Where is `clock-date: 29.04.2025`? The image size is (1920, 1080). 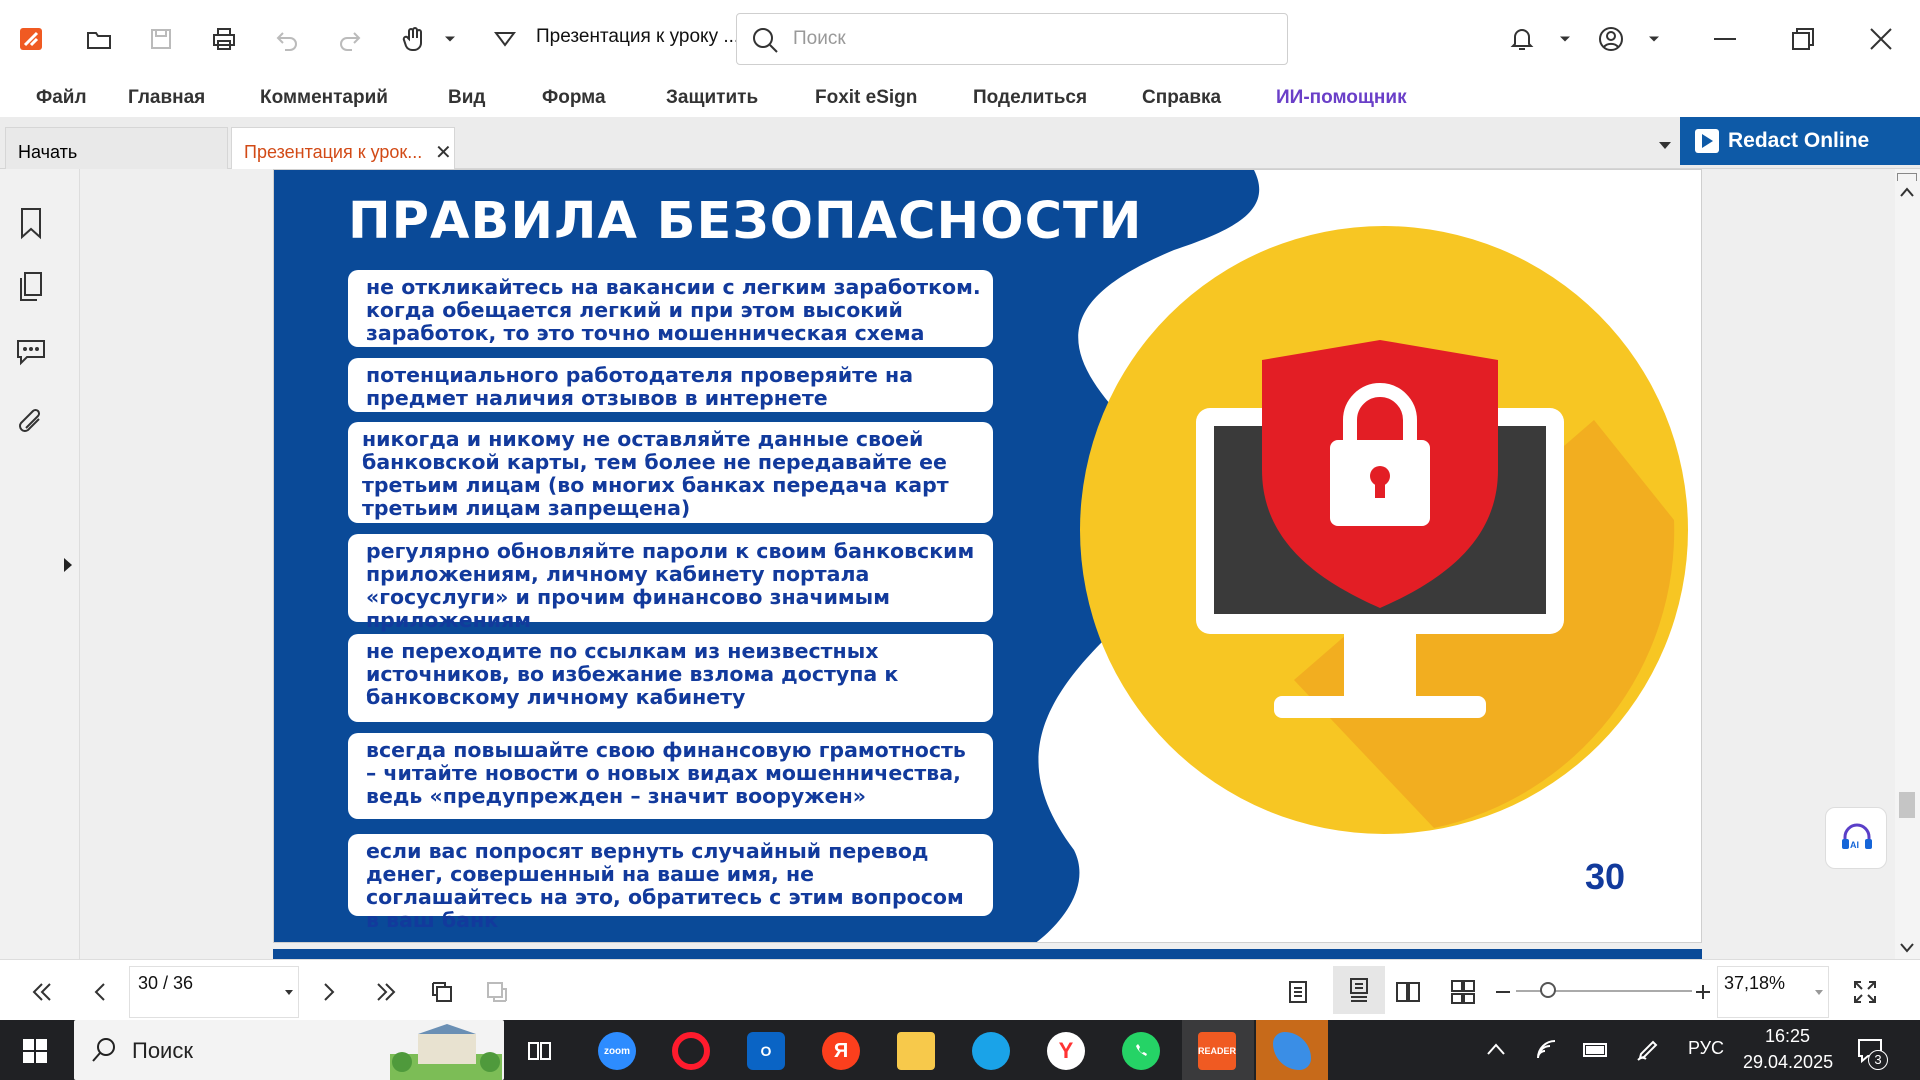
clock-date: 29.04.2025 is located at coordinates (1788, 1062).